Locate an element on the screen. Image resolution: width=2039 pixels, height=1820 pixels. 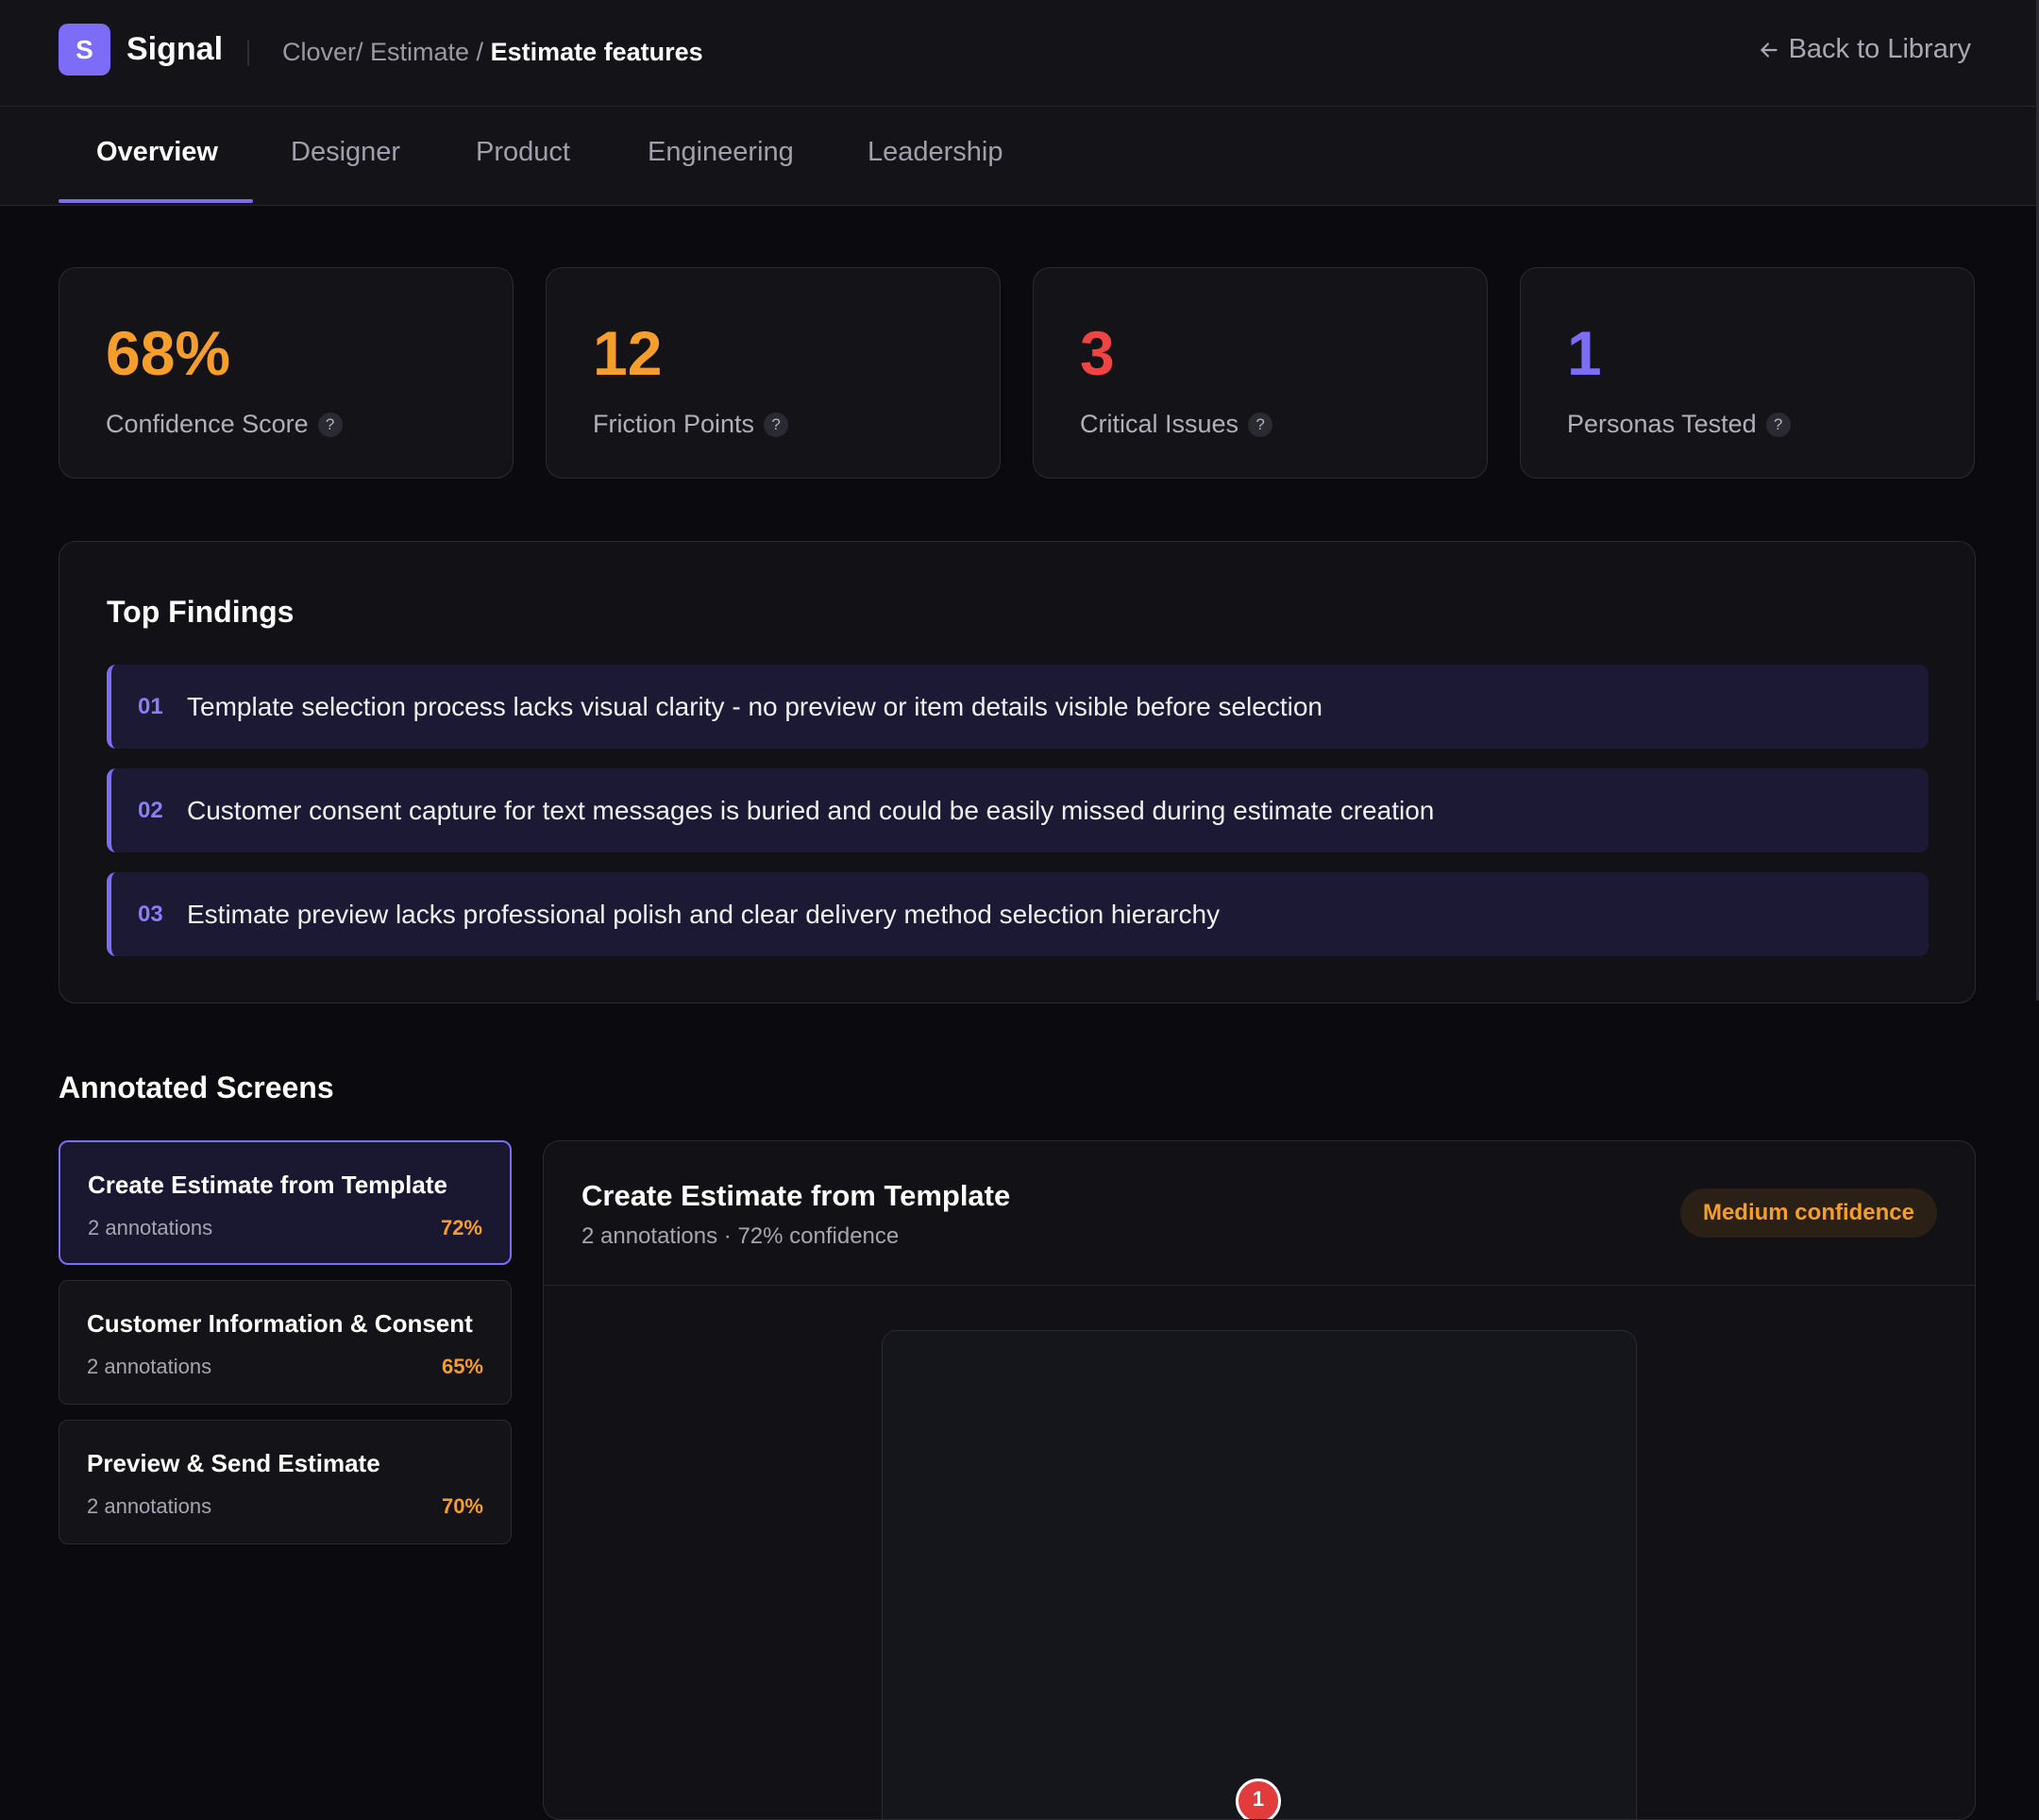
stat-label: Friction Points is located at coordinates (674, 424).